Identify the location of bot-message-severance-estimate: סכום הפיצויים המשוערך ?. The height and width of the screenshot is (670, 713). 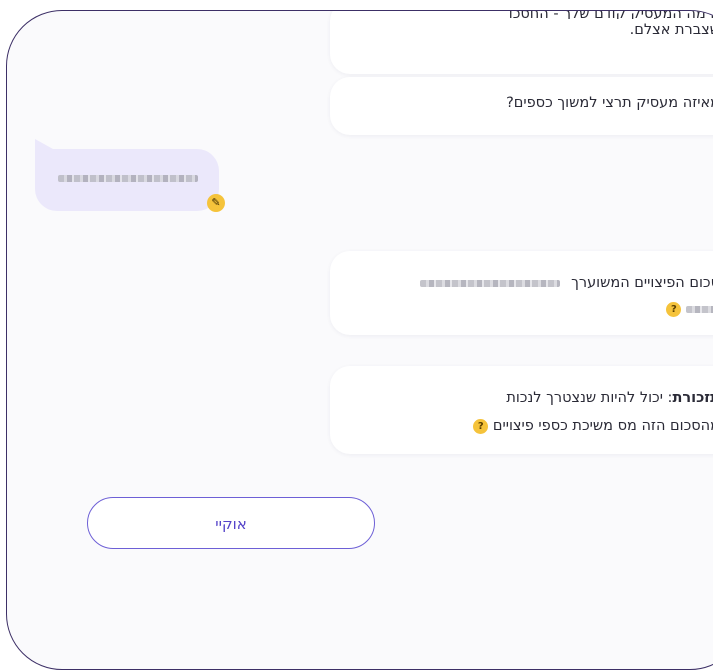
(521, 293).